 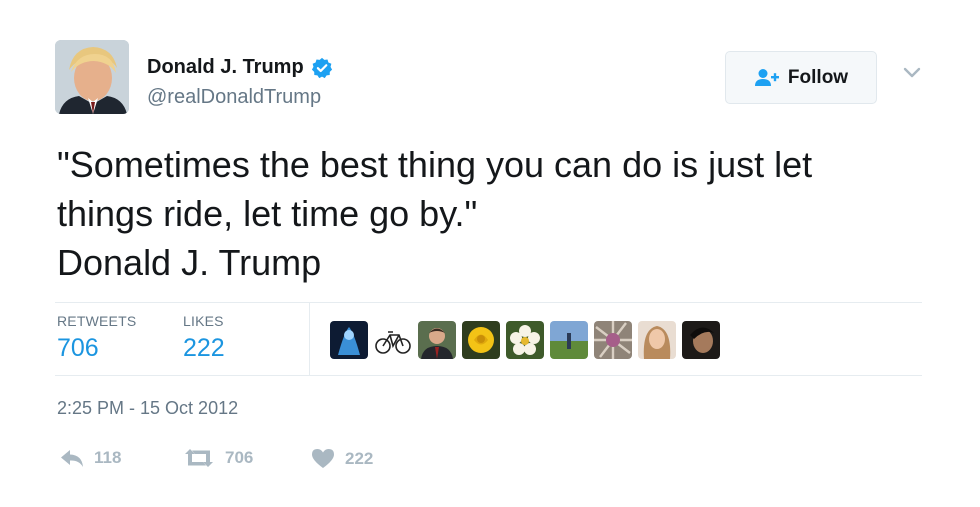 I want to click on like-button: 222, so click(x=342, y=458).